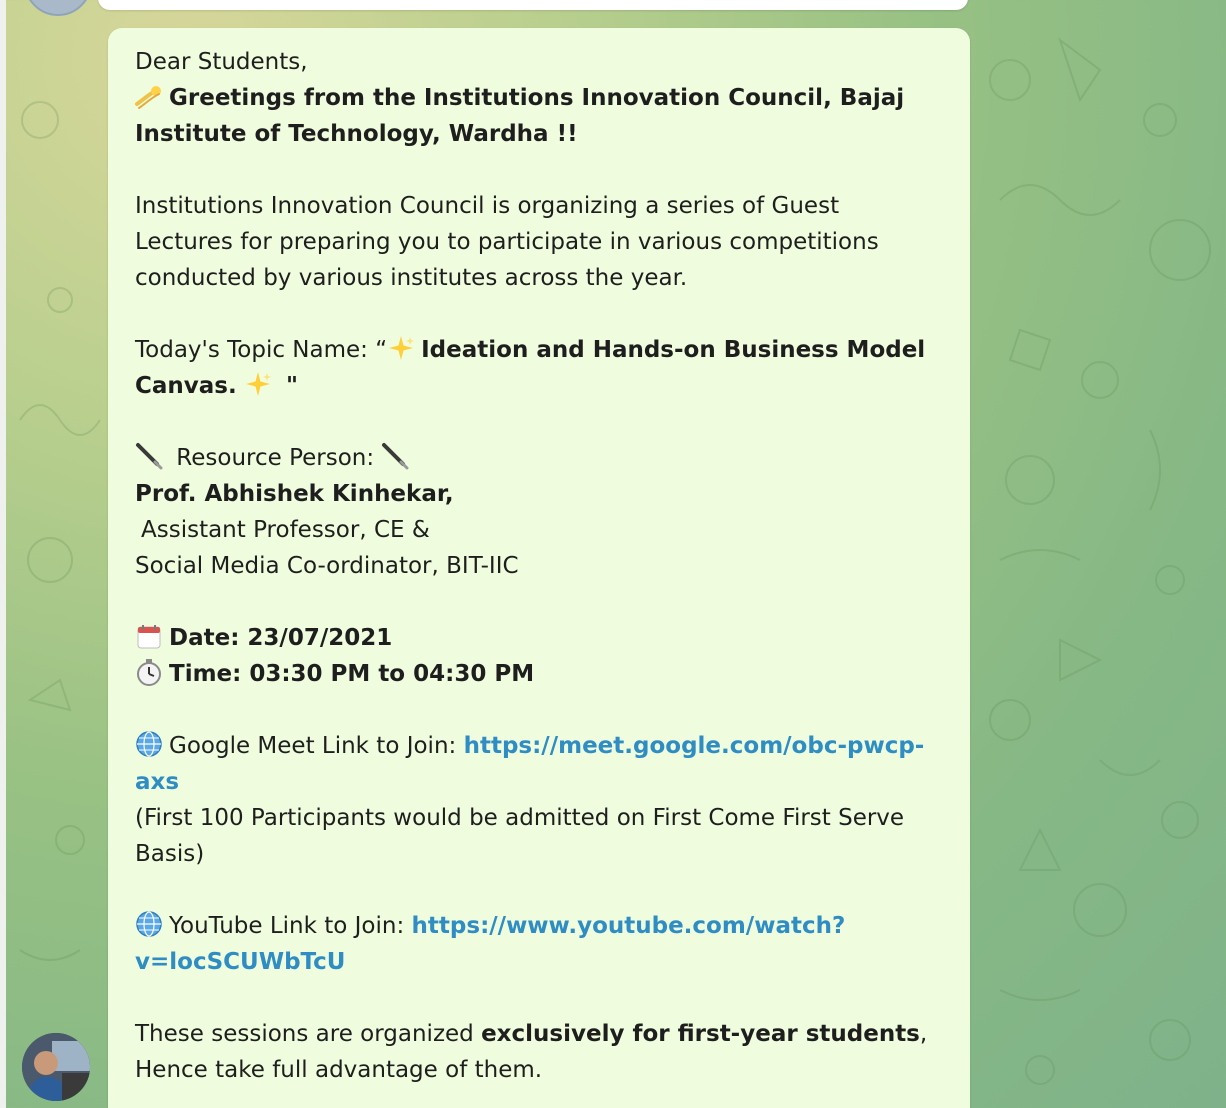 The width and height of the screenshot is (1226, 1108). I want to click on sender-avatar, so click(56, 1067).